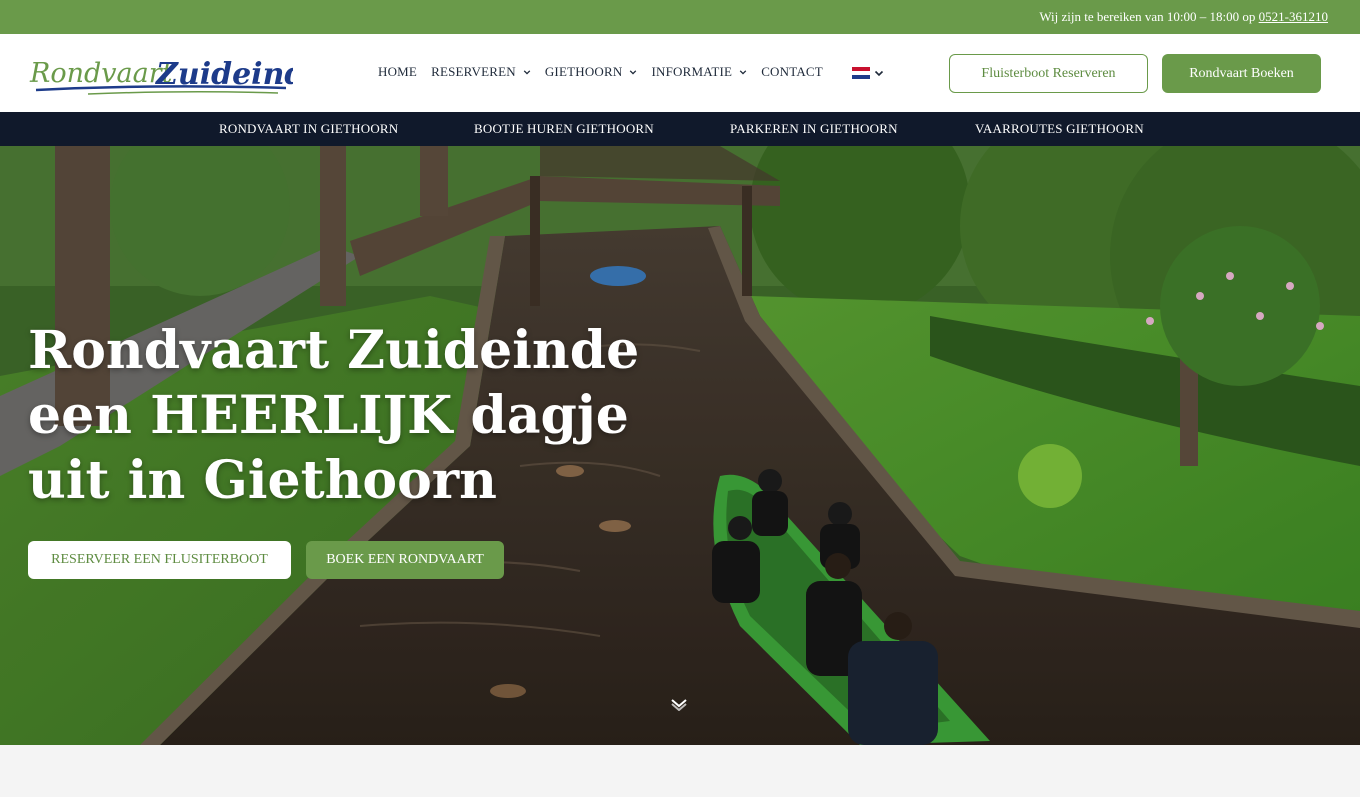  Describe the element at coordinates (583, 71) in the screenshot. I see `nav-giethoorn-label: GIETHOORN` at that location.